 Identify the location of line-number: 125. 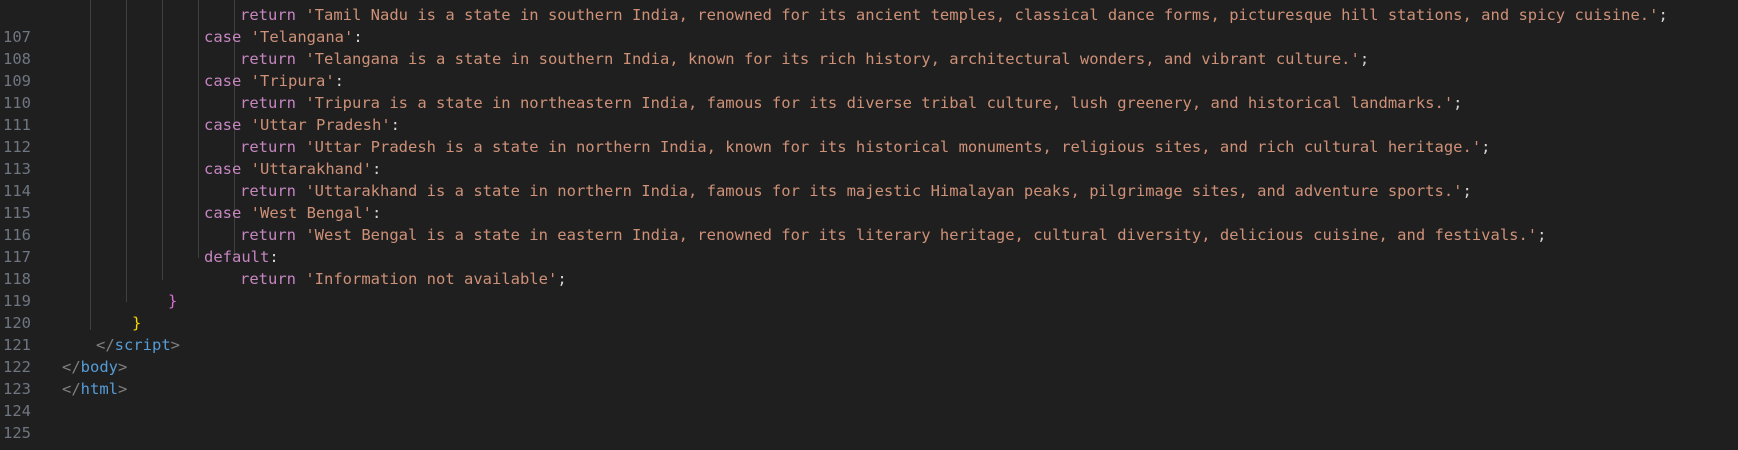
(17, 433).